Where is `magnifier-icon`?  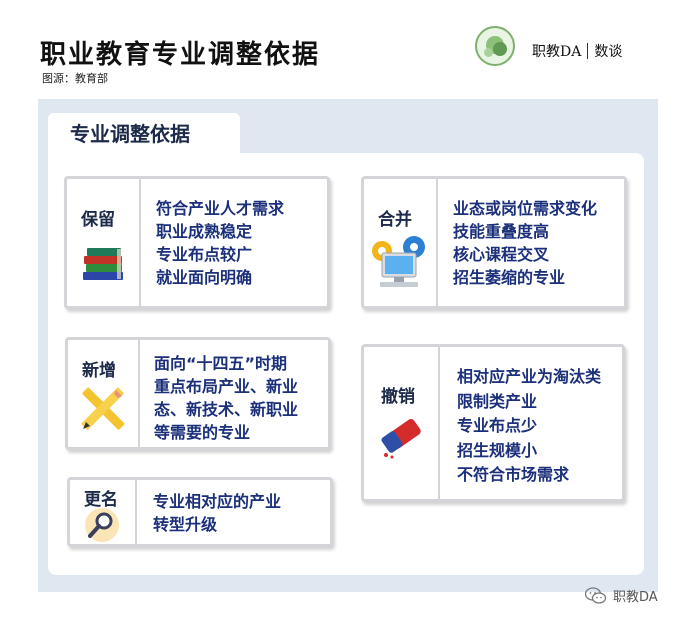
magnifier-icon is located at coordinates (102, 525).